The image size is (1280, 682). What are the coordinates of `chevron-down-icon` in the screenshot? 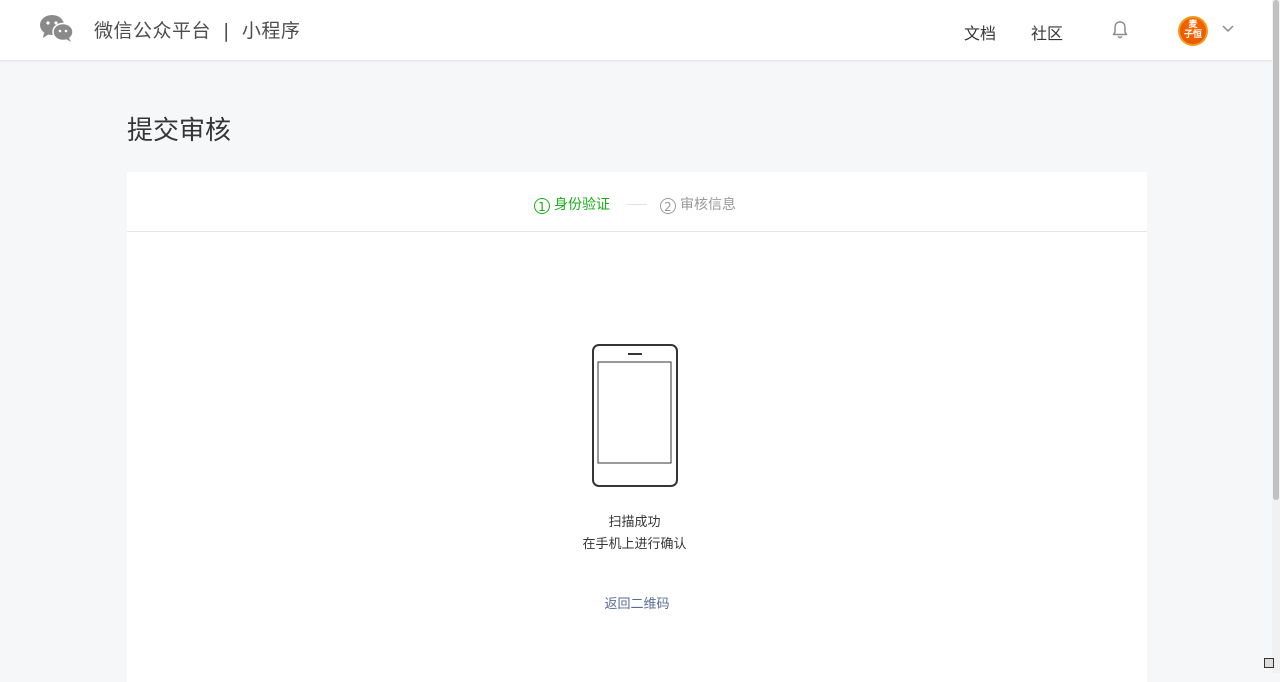 It's located at (1228, 29).